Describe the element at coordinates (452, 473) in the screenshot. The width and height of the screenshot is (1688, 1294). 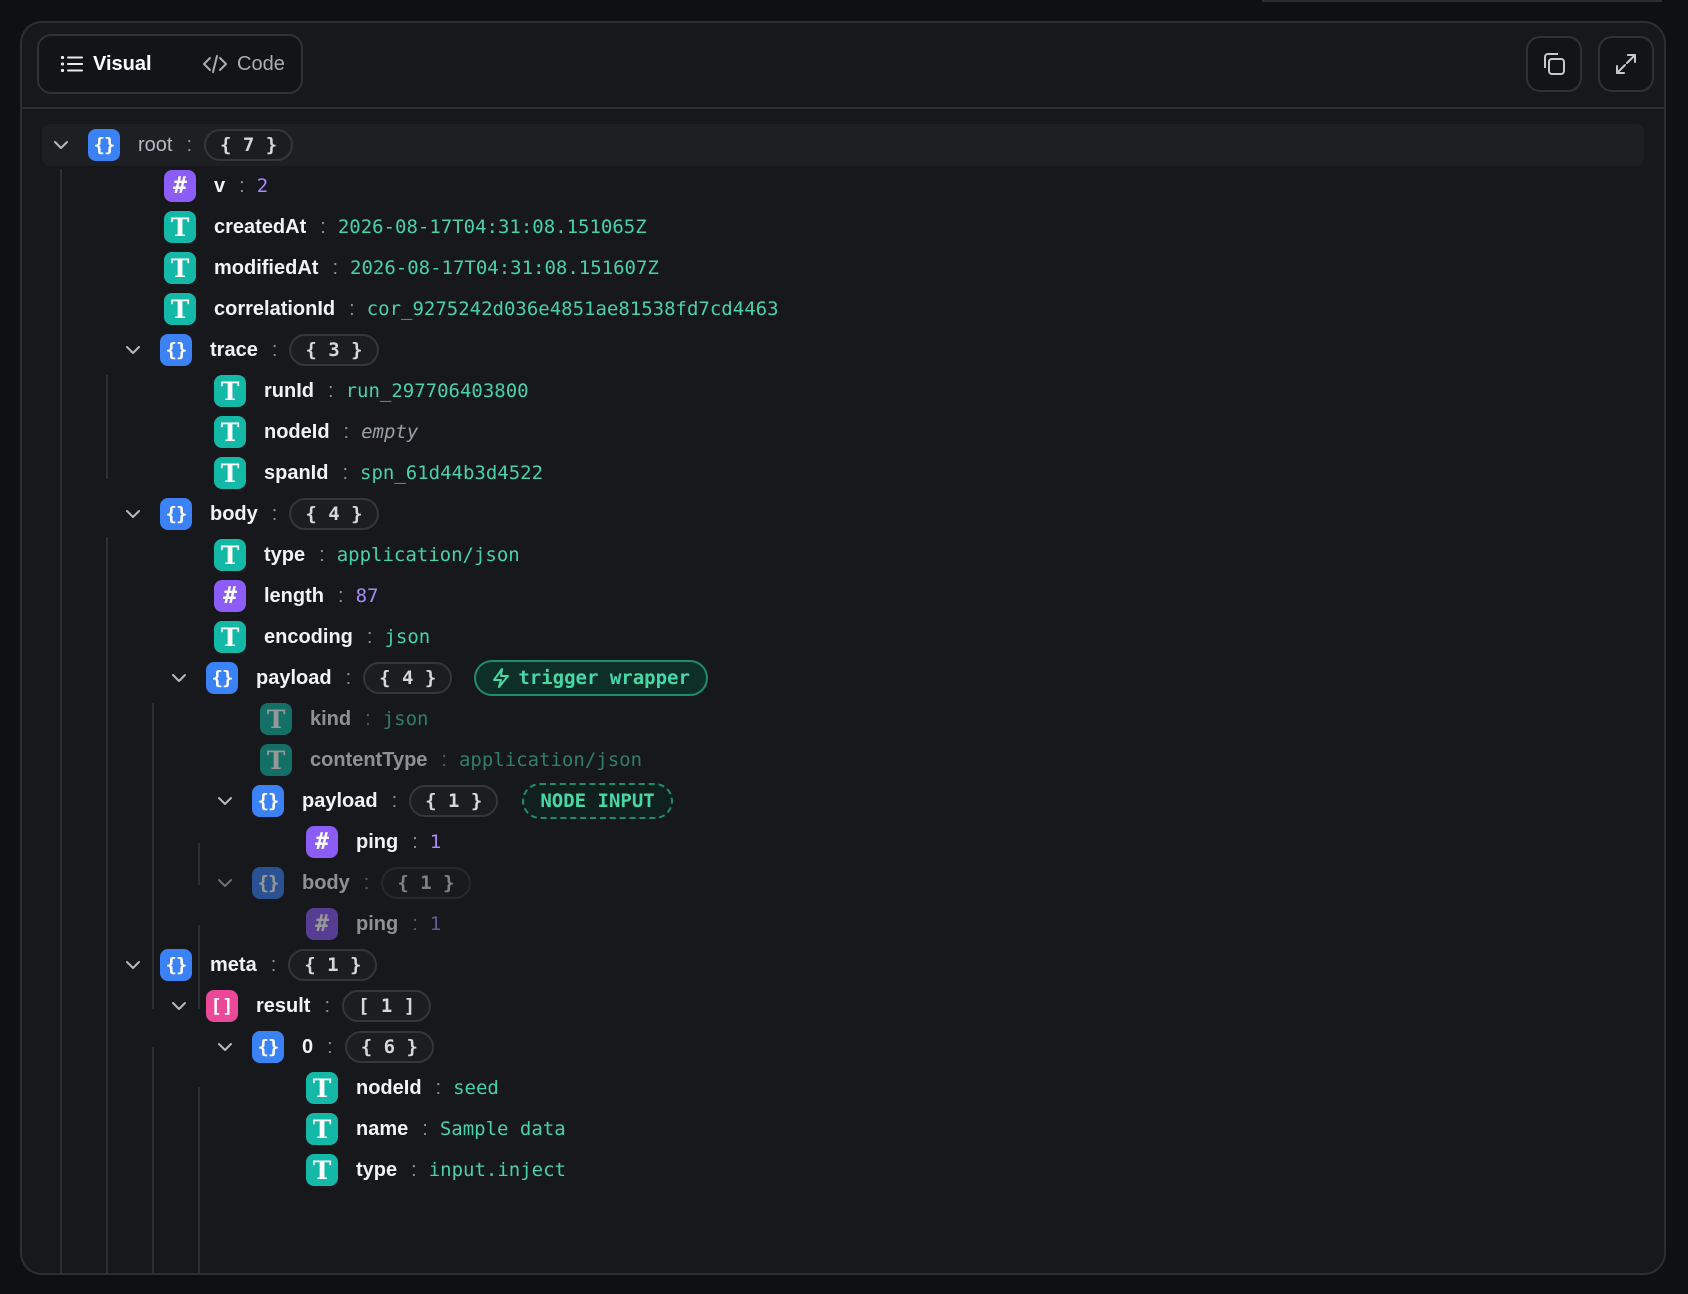
I see `node-value: spn_61d44b3d4522` at that location.